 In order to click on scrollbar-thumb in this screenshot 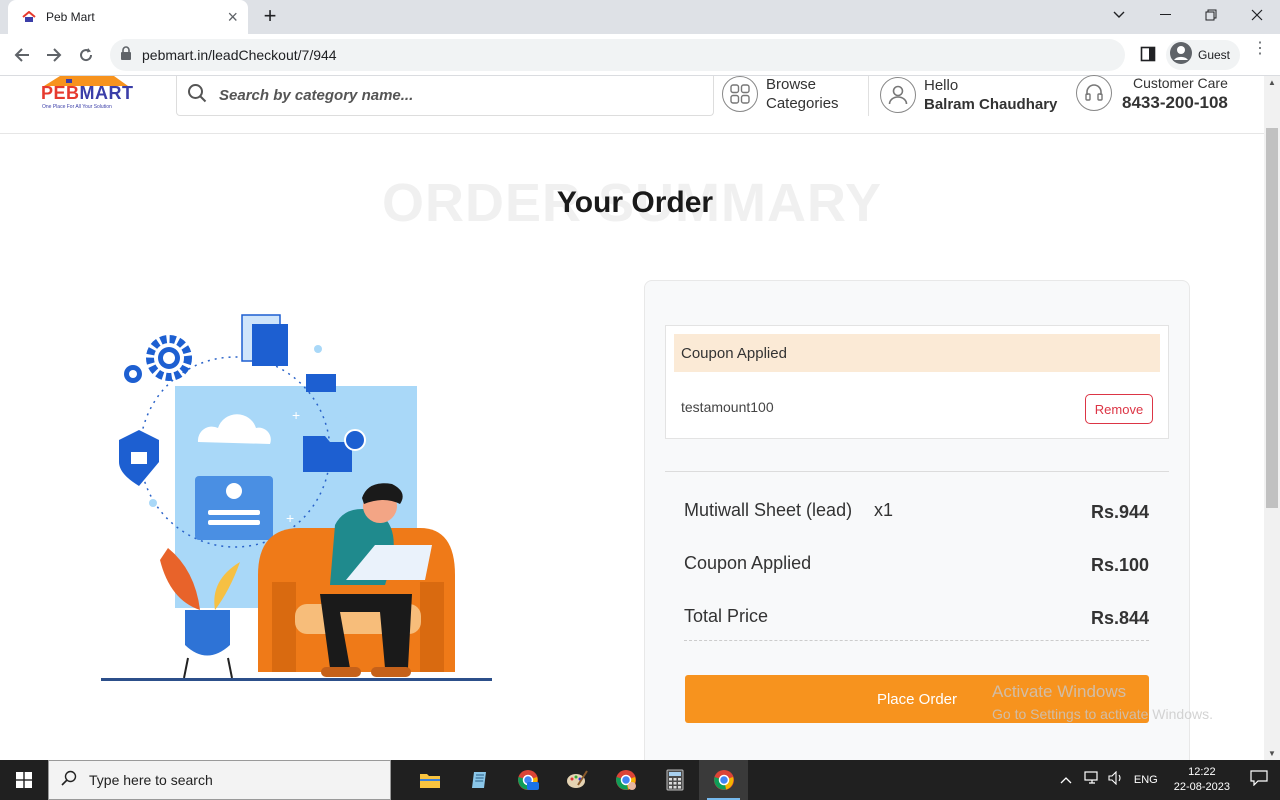, I will do `click(1272, 318)`.